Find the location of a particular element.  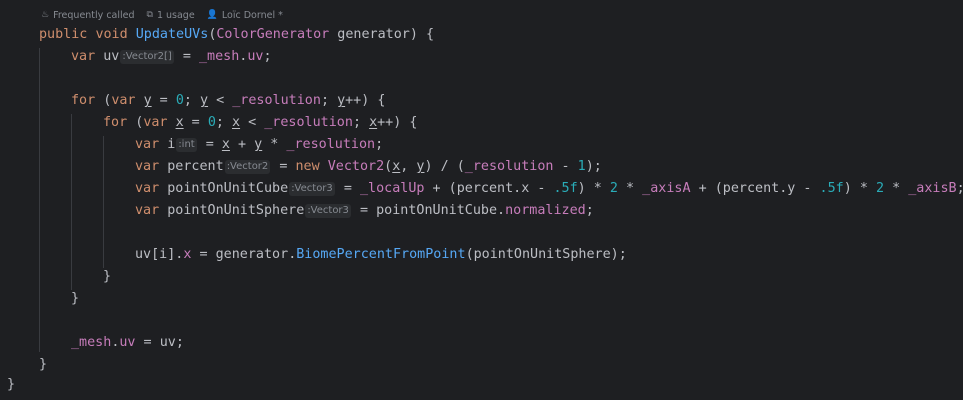

identifier: pointOnUnitSphere is located at coordinates (232, 210).